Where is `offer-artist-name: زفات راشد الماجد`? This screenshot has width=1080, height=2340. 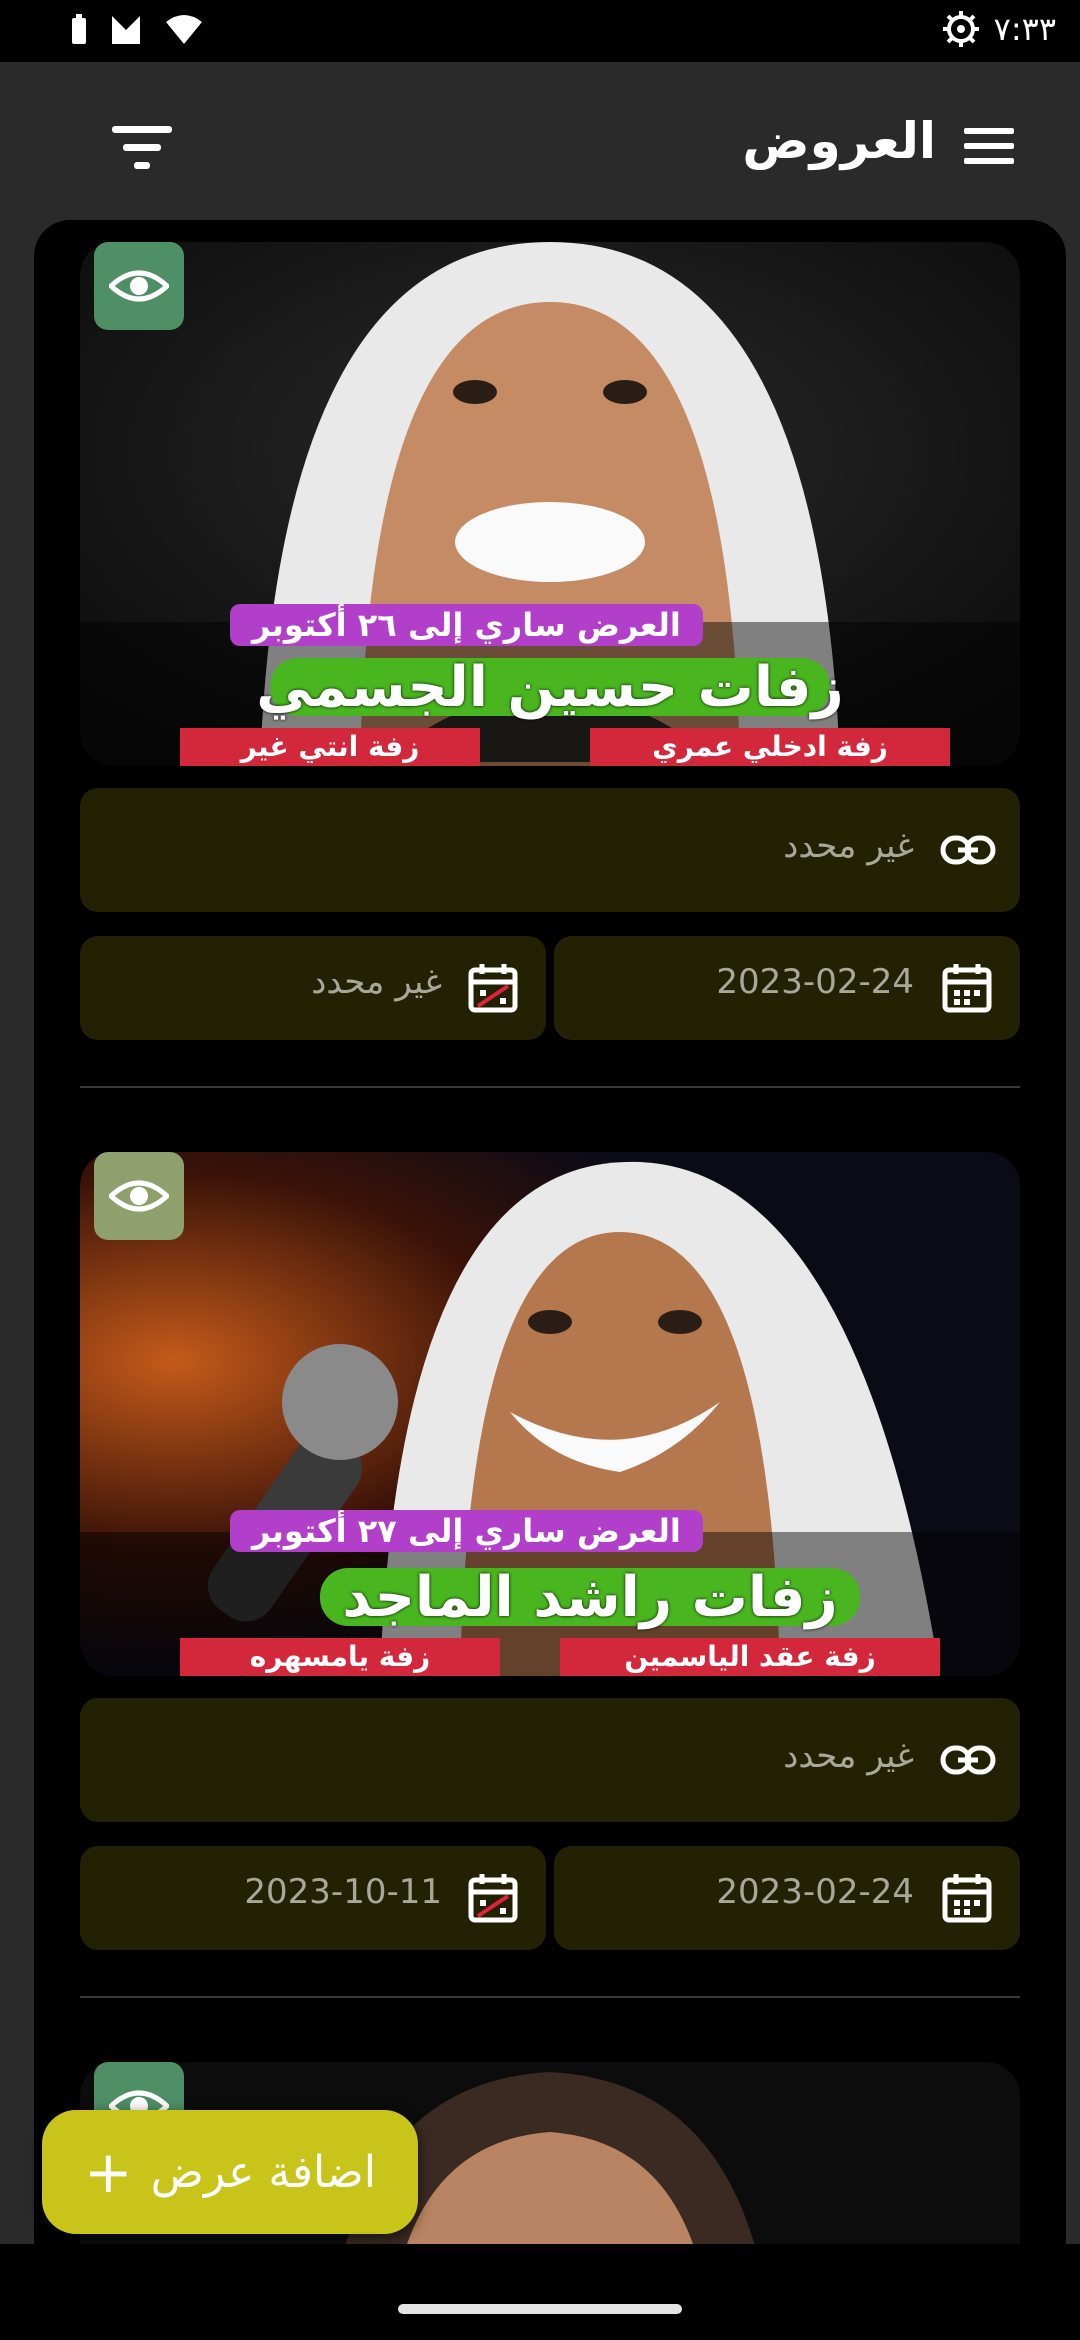 offer-artist-name: زفات راشد الماجد is located at coordinates (590, 1597).